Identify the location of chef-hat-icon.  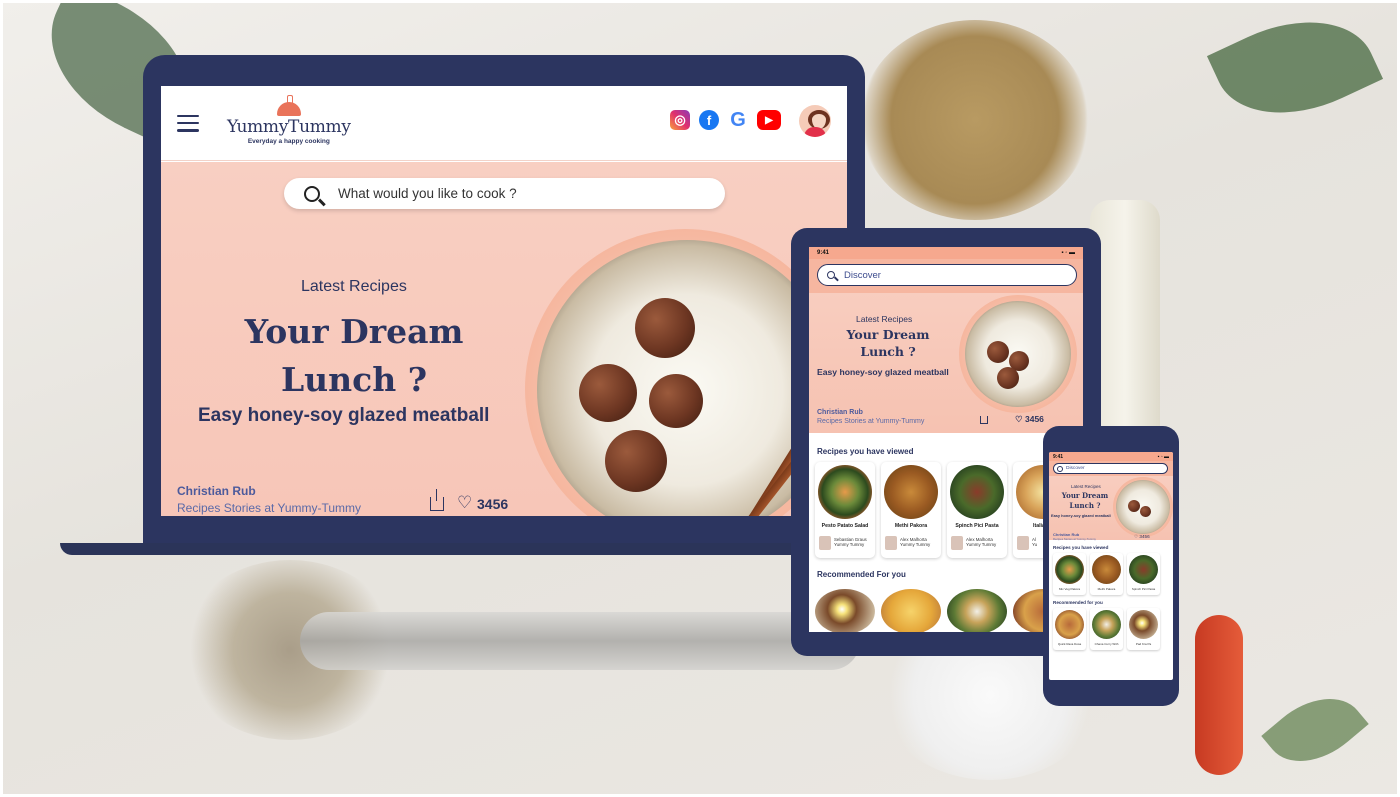
(288, 105).